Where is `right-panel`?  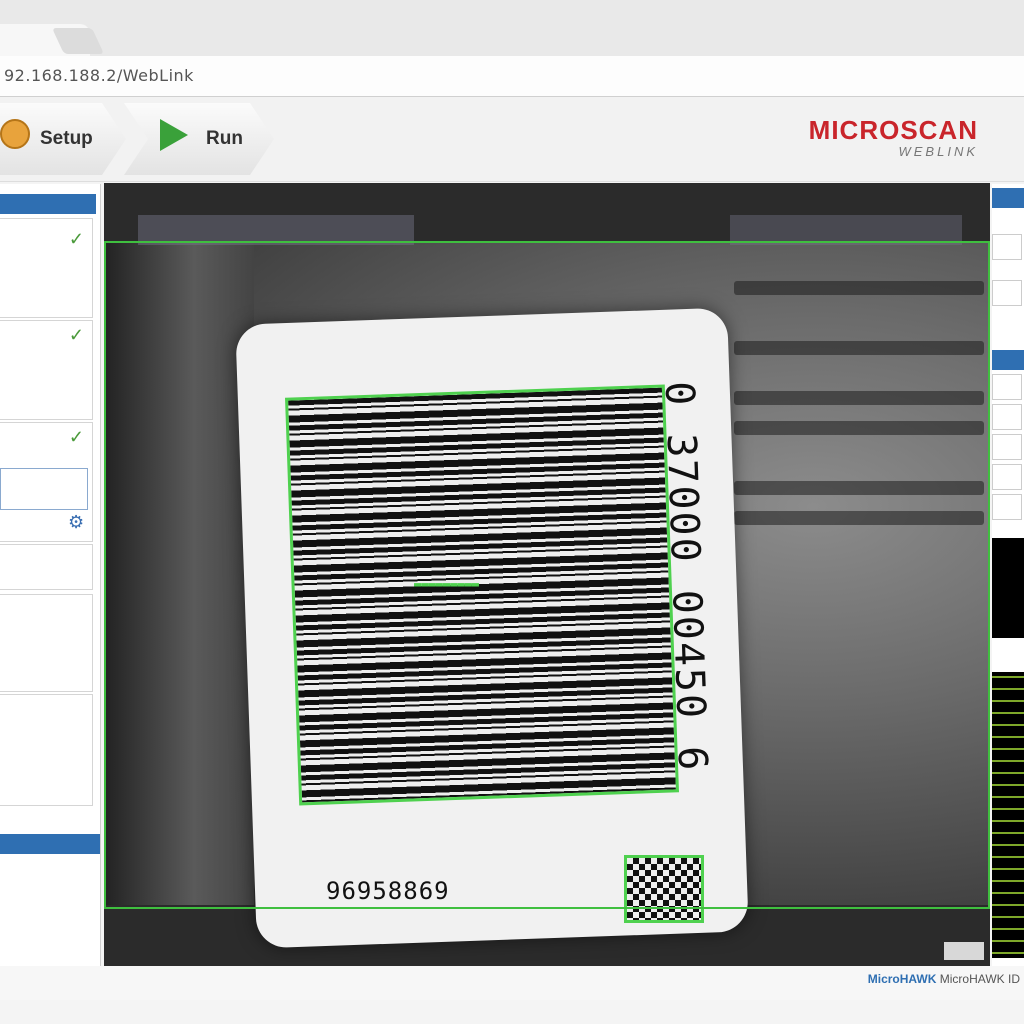 right-panel is located at coordinates (1008, 575).